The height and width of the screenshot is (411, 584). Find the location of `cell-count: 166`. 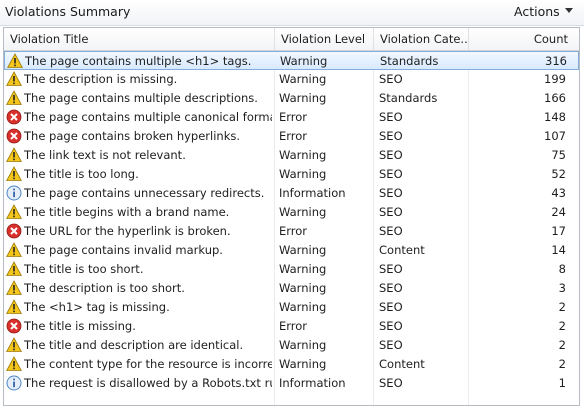

cell-count: 166 is located at coordinates (555, 98).